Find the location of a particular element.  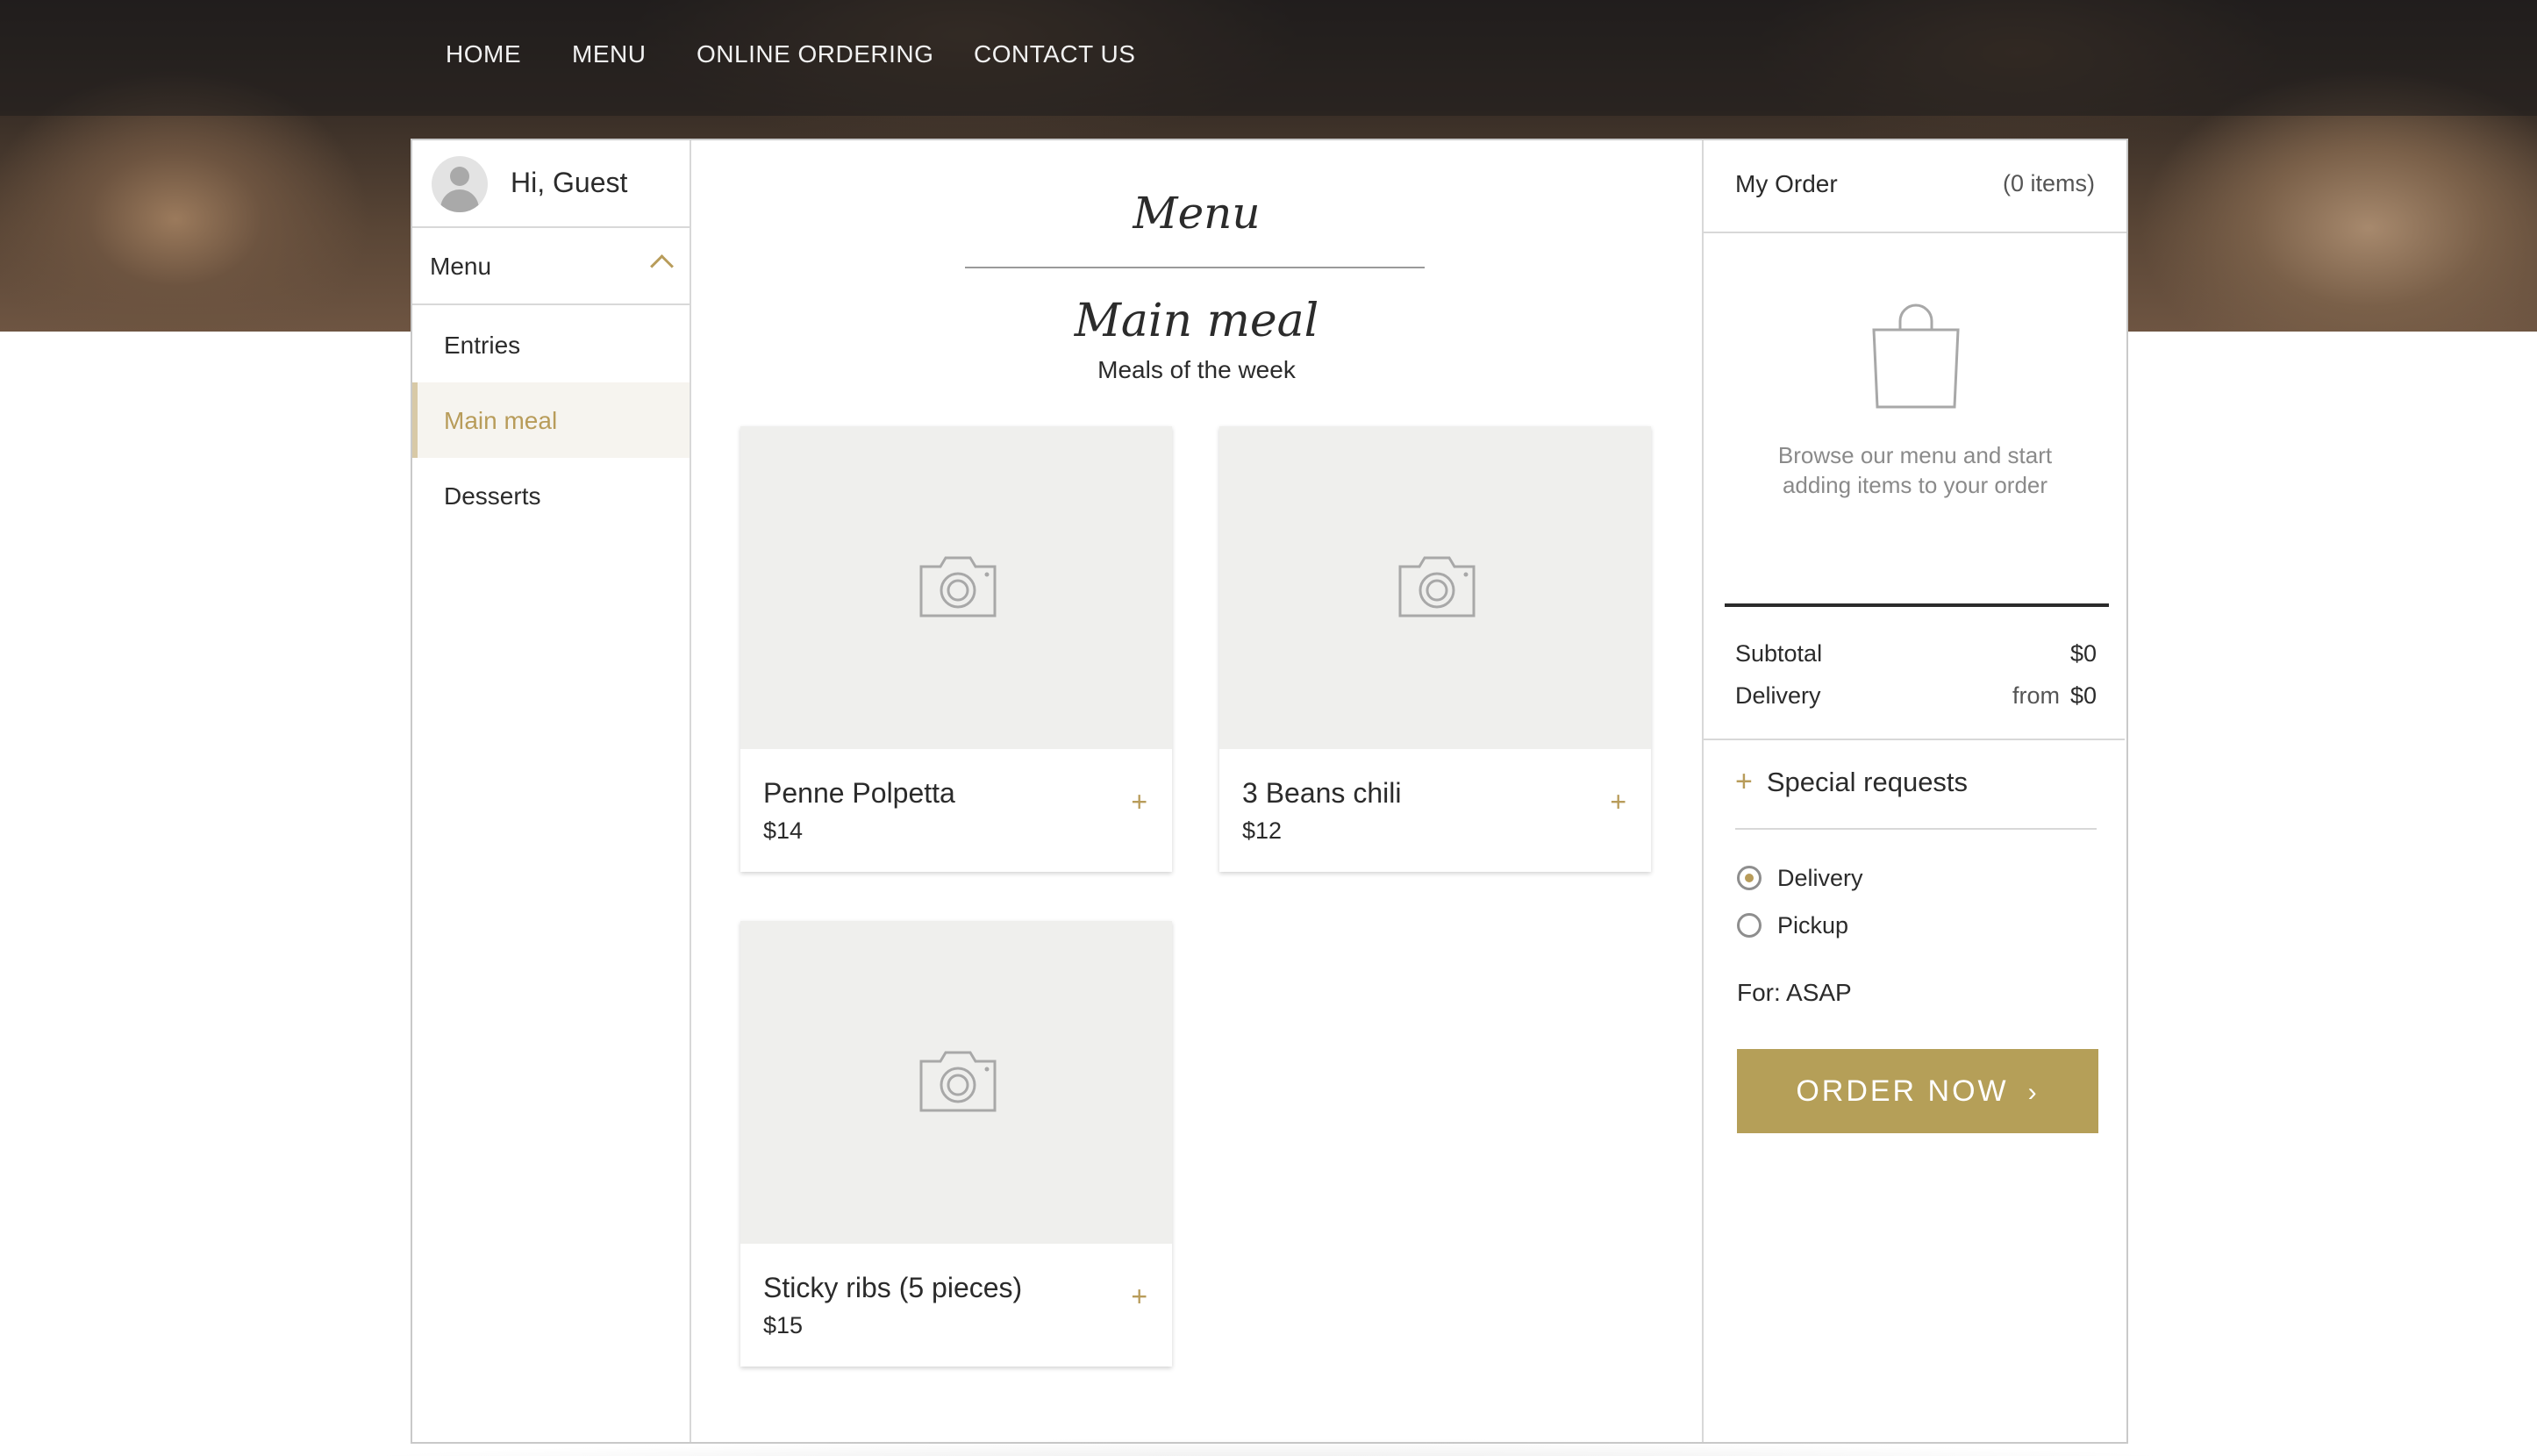

delivery-fee-label: Delivery is located at coordinates (1778, 695).